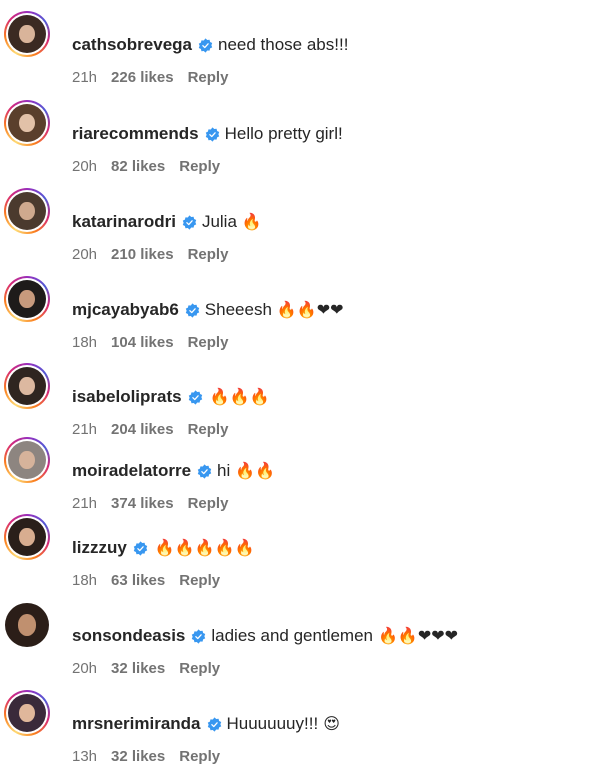 This screenshot has height=782, width=600. What do you see at coordinates (418, 635) in the screenshot?
I see `emoji-reaction: 🔥🔥❤❤❤` at bounding box center [418, 635].